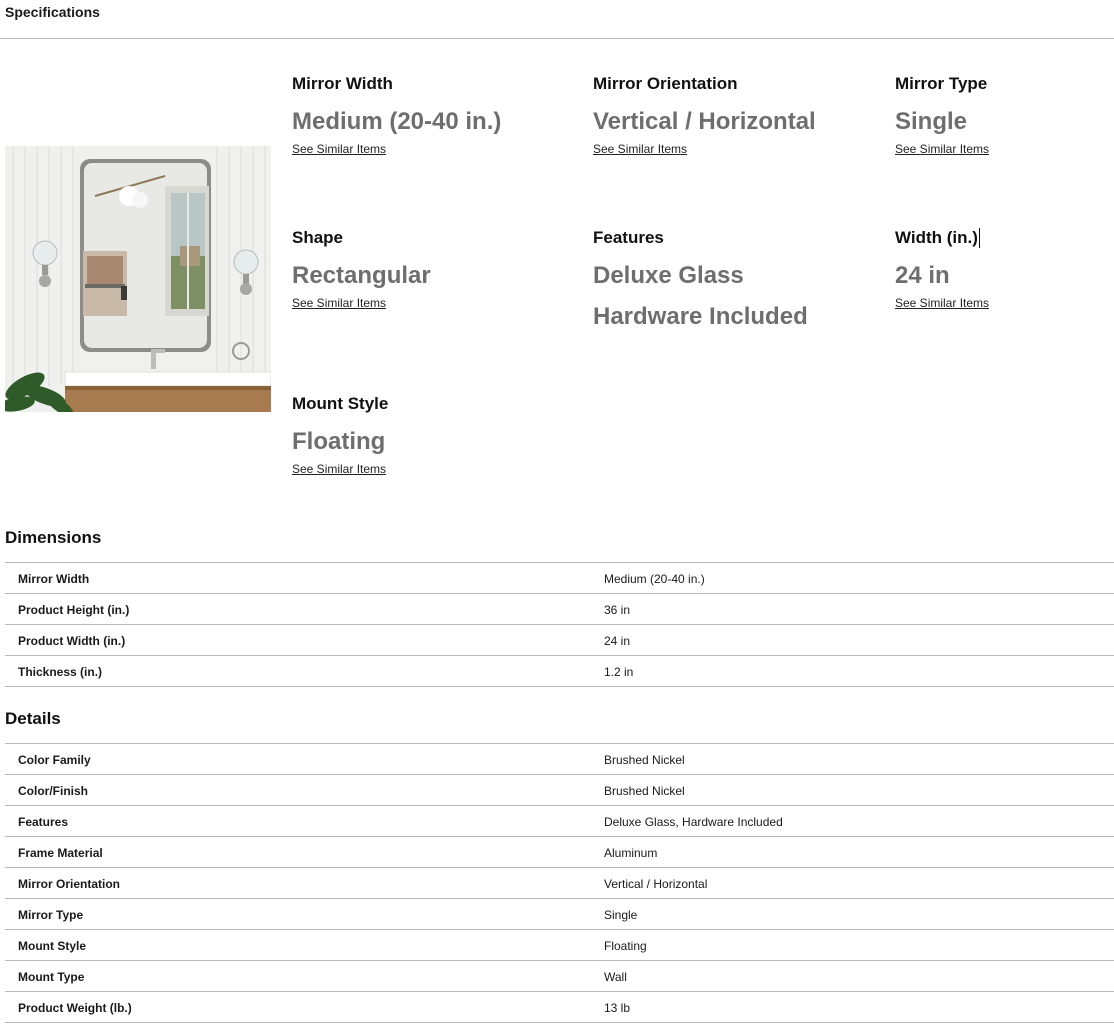 The width and height of the screenshot is (1114, 1026). What do you see at coordinates (617, 641) in the screenshot?
I see `row-value: 24 in` at bounding box center [617, 641].